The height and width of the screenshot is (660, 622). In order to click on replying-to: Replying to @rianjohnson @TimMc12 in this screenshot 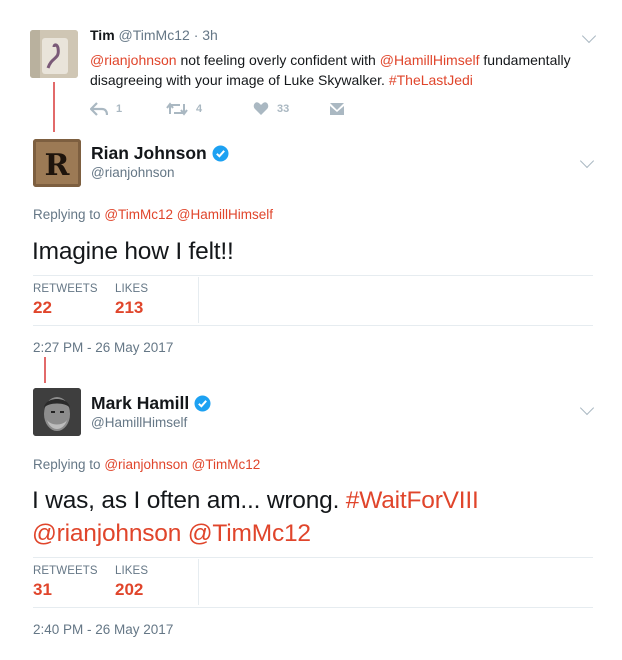, I will do `click(146, 464)`.